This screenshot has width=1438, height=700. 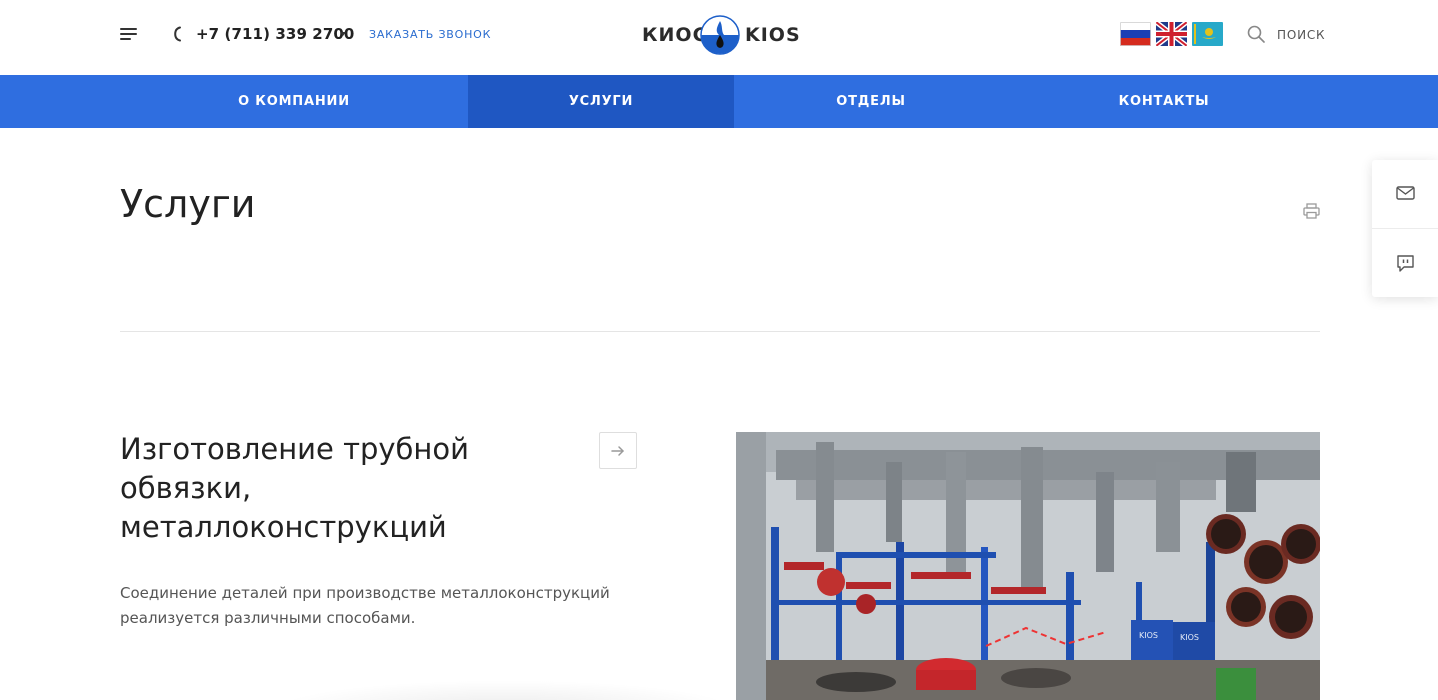 I want to click on page-title: Услуги, so click(x=188, y=204).